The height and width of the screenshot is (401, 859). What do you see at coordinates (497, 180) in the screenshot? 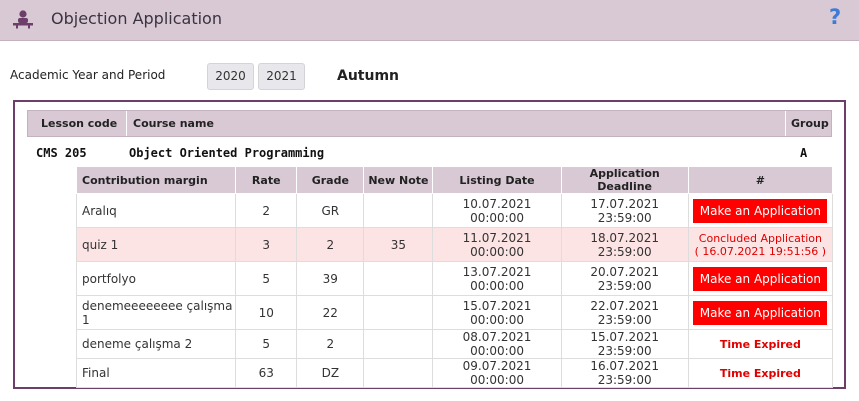
I see `col-listing-date: Listing Date` at bounding box center [497, 180].